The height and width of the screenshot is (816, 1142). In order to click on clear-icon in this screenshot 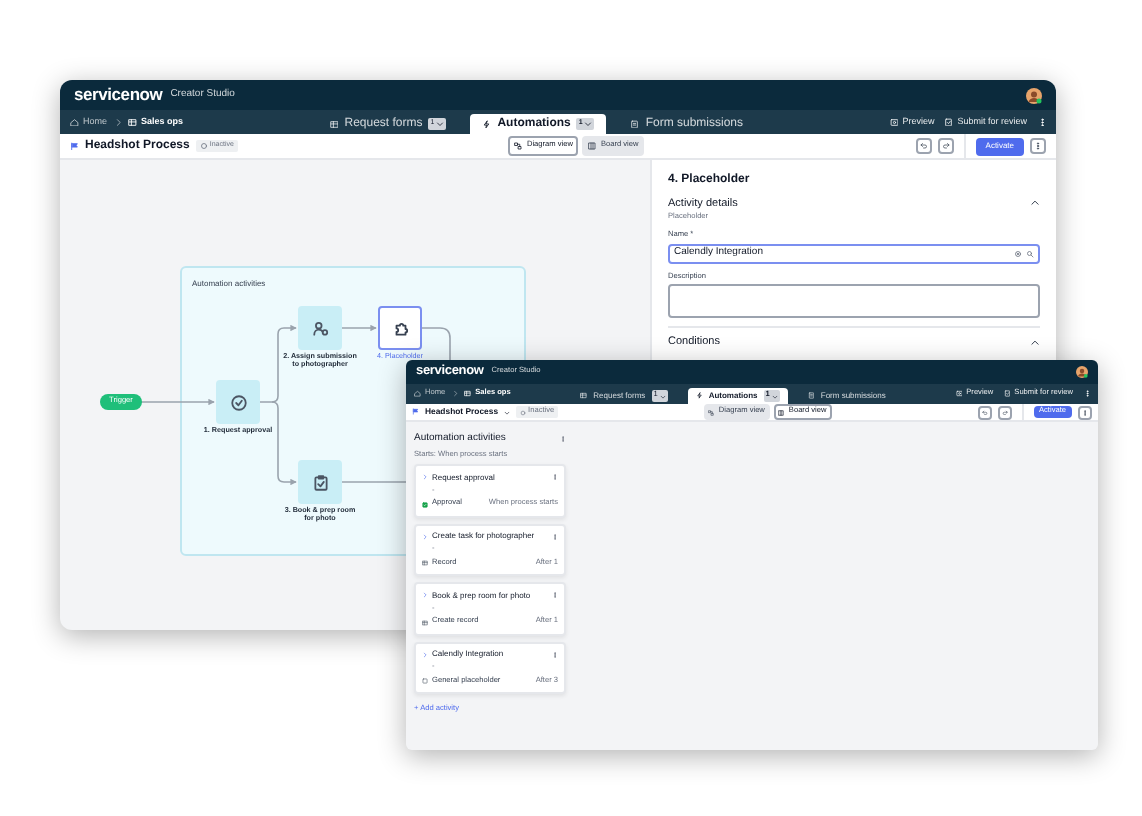, I will do `click(1018, 253)`.